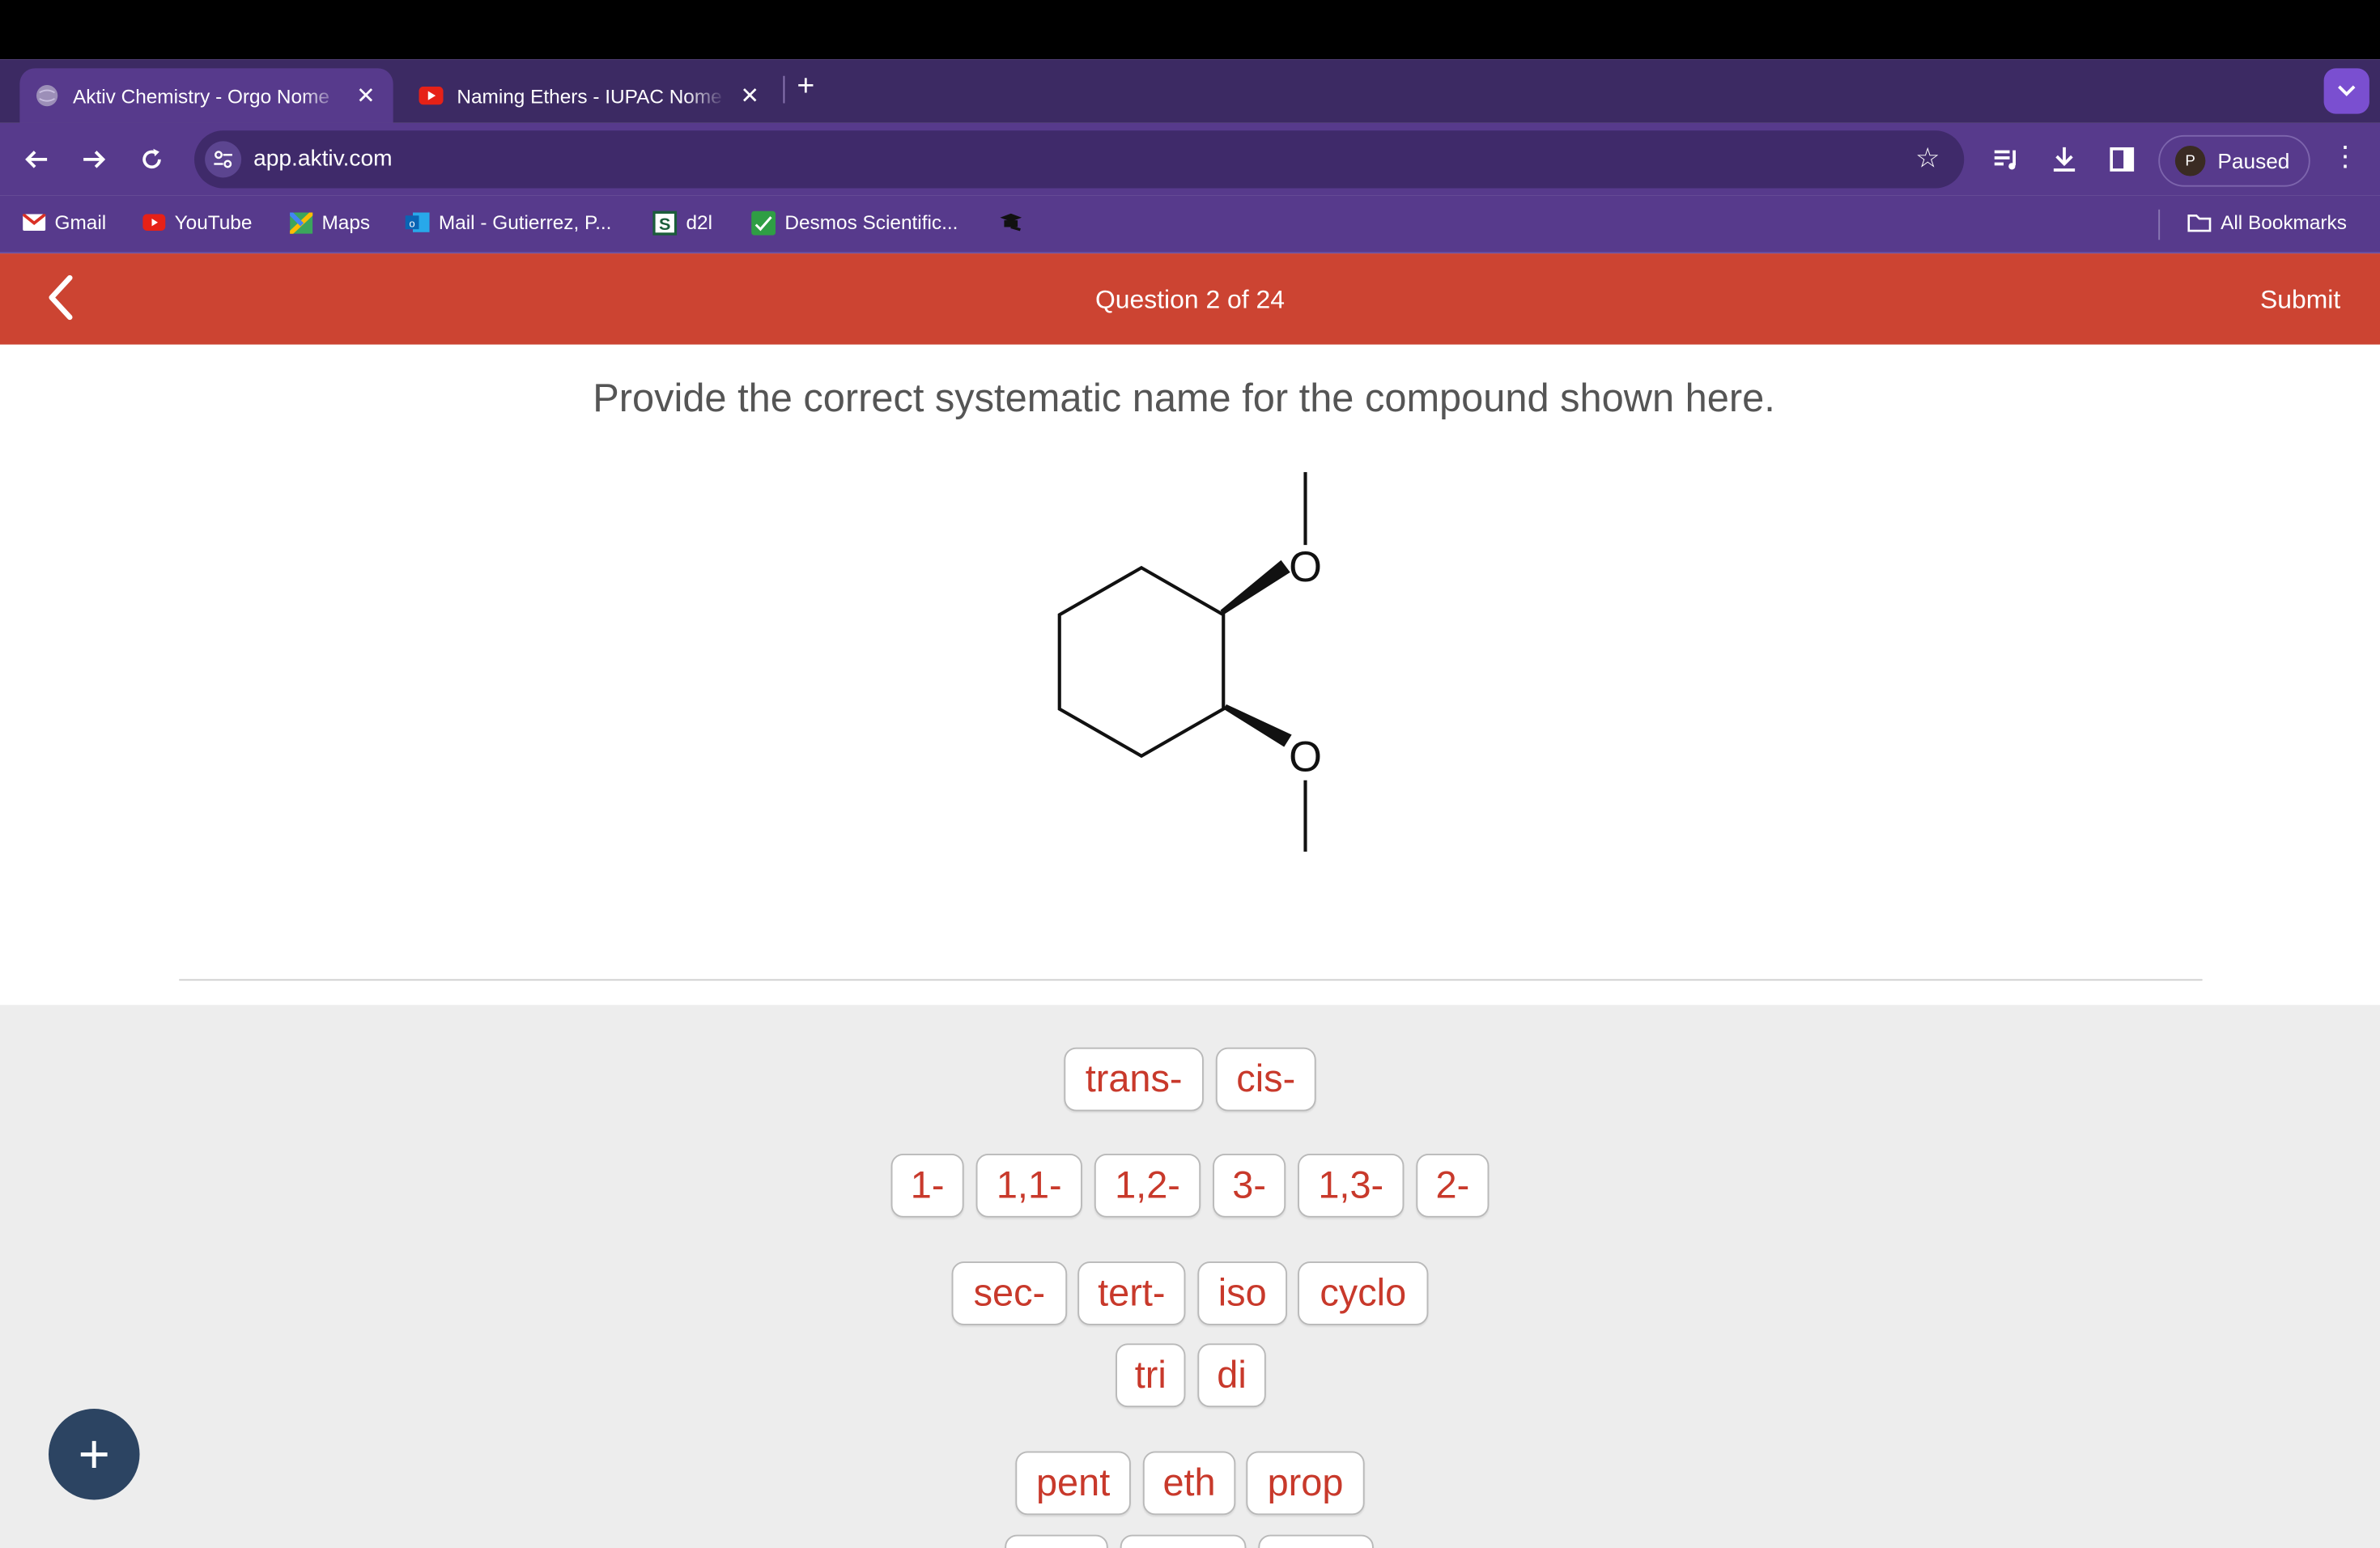 Image resolution: width=2380 pixels, height=1548 pixels. I want to click on profile-status: Paused, so click(2253, 160).